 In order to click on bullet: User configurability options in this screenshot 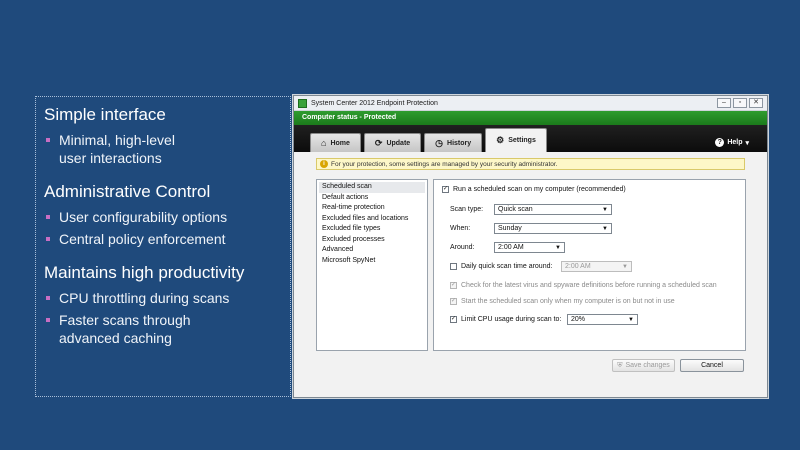, I will do `click(163, 217)`.